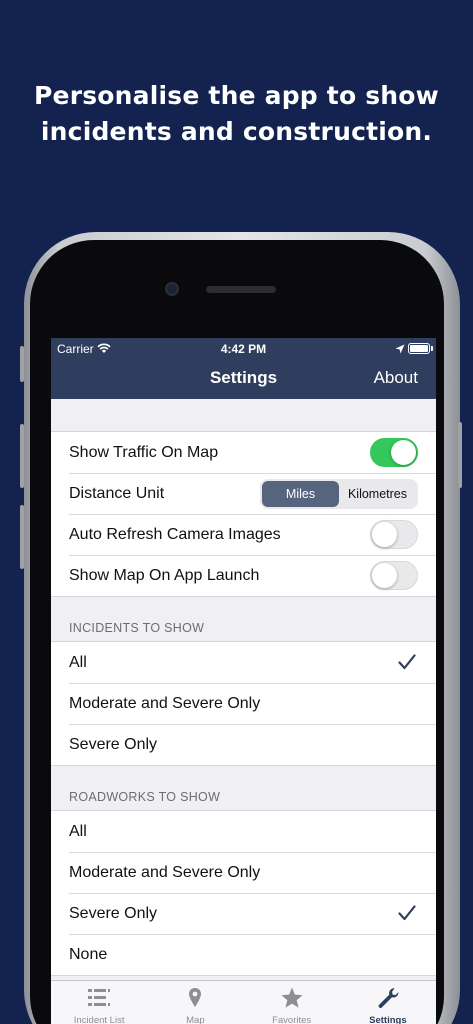 Image resolution: width=473 pixels, height=1024 pixels. What do you see at coordinates (419, 348) in the screenshot?
I see `battery-icon` at bounding box center [419, 348].